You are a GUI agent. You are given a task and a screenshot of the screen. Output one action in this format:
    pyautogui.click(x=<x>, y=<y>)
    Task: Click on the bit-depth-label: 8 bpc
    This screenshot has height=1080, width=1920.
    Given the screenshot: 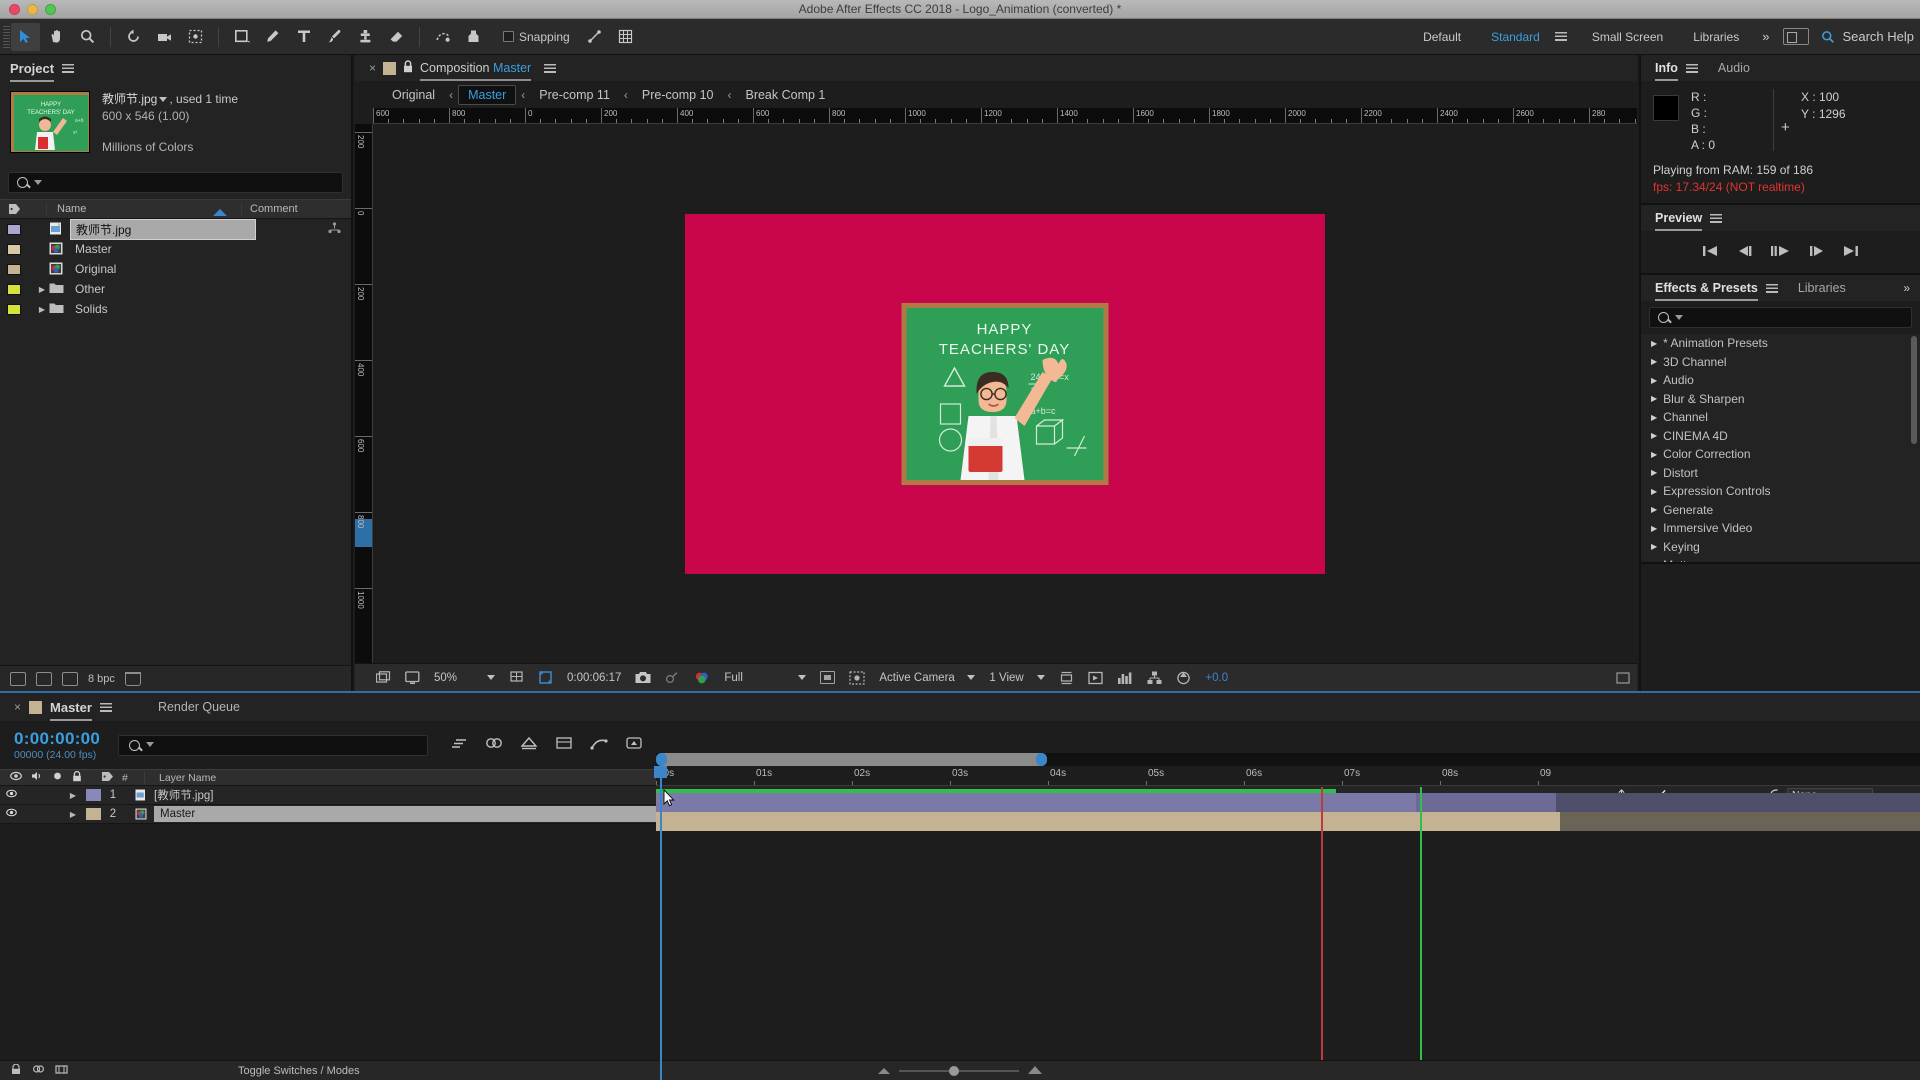 What is the action you would take?
    pyautogui.click(x=101, y=679)
    